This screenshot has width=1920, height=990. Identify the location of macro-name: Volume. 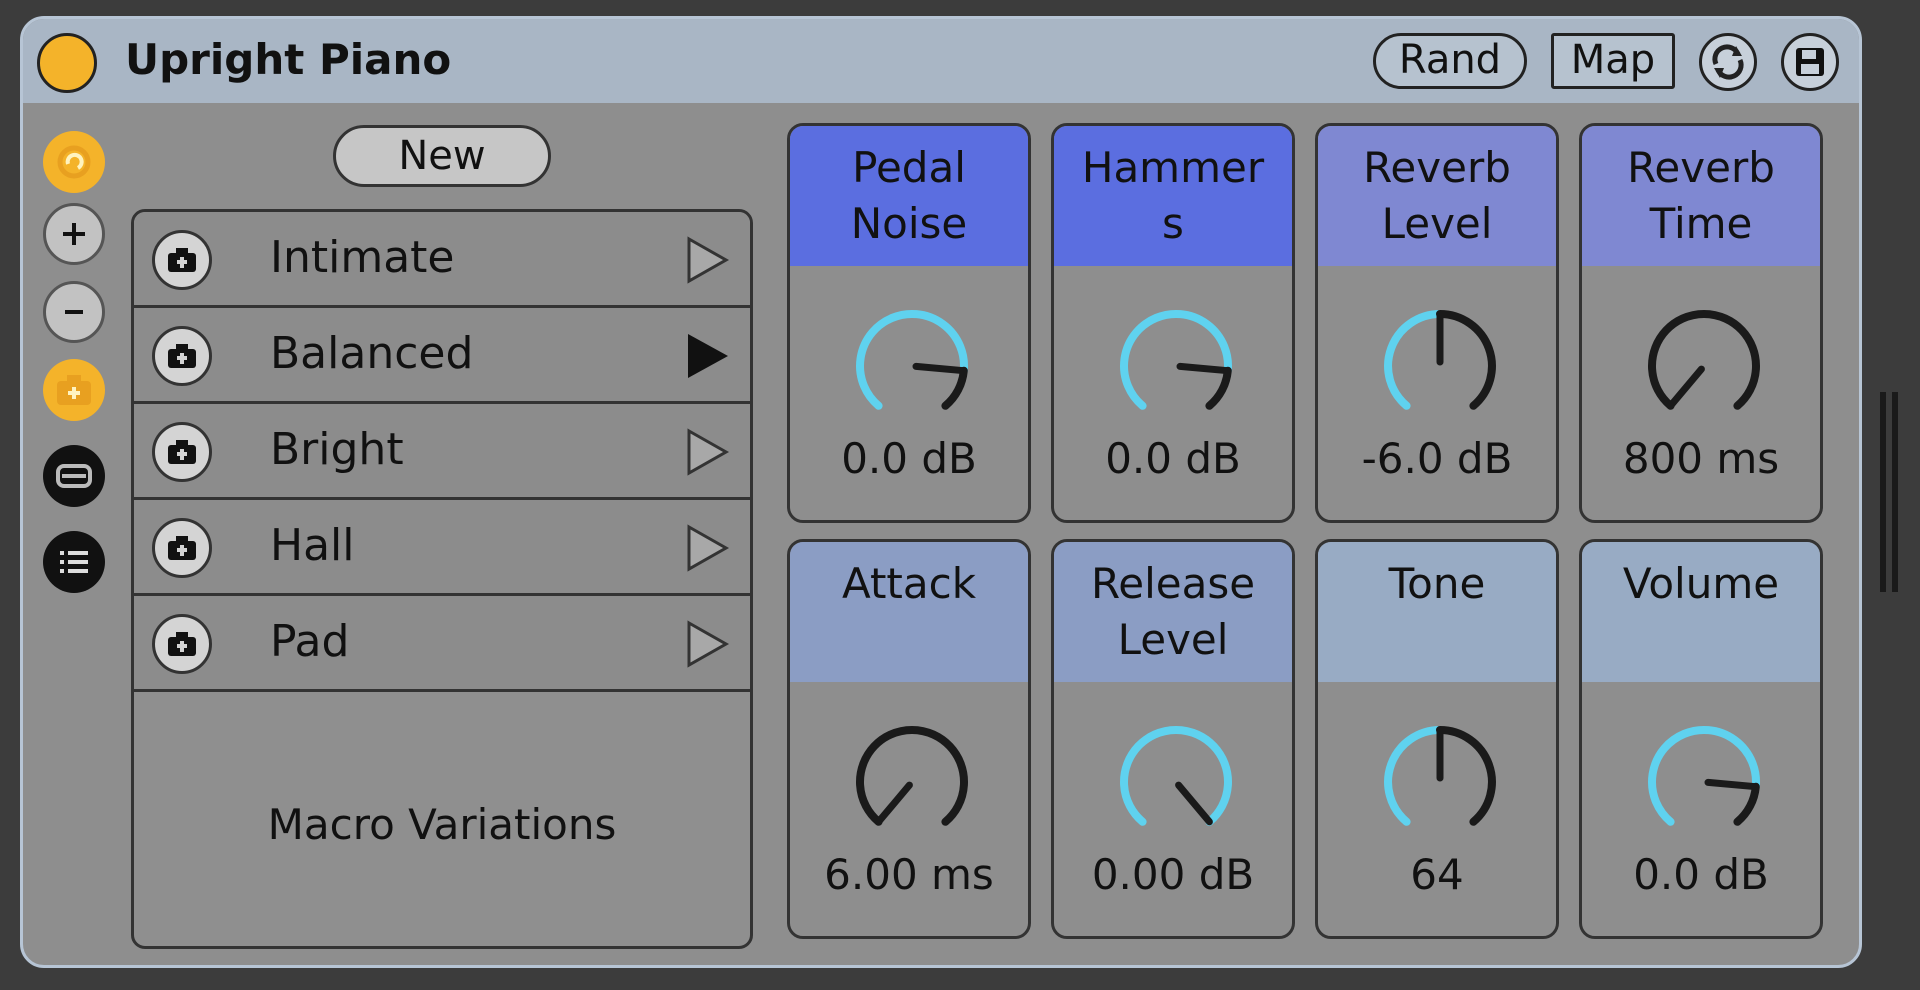
(1701, 612).